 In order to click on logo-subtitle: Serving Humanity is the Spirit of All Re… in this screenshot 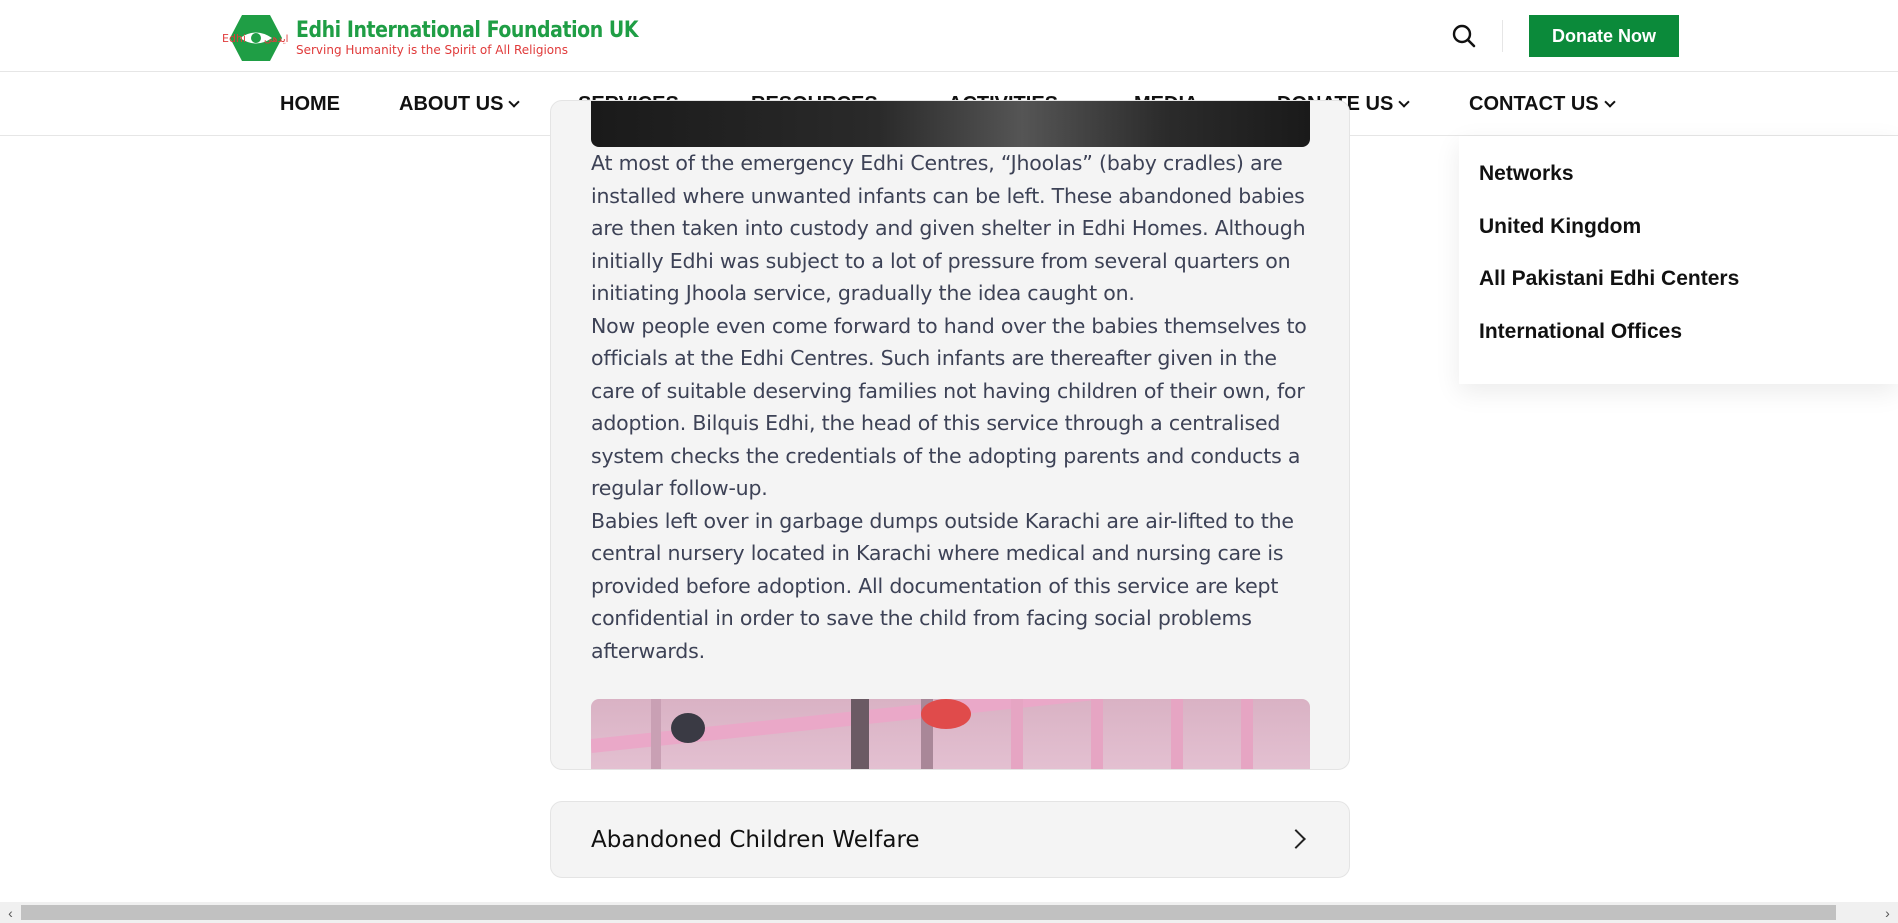, I will do `click(432, 50)`.